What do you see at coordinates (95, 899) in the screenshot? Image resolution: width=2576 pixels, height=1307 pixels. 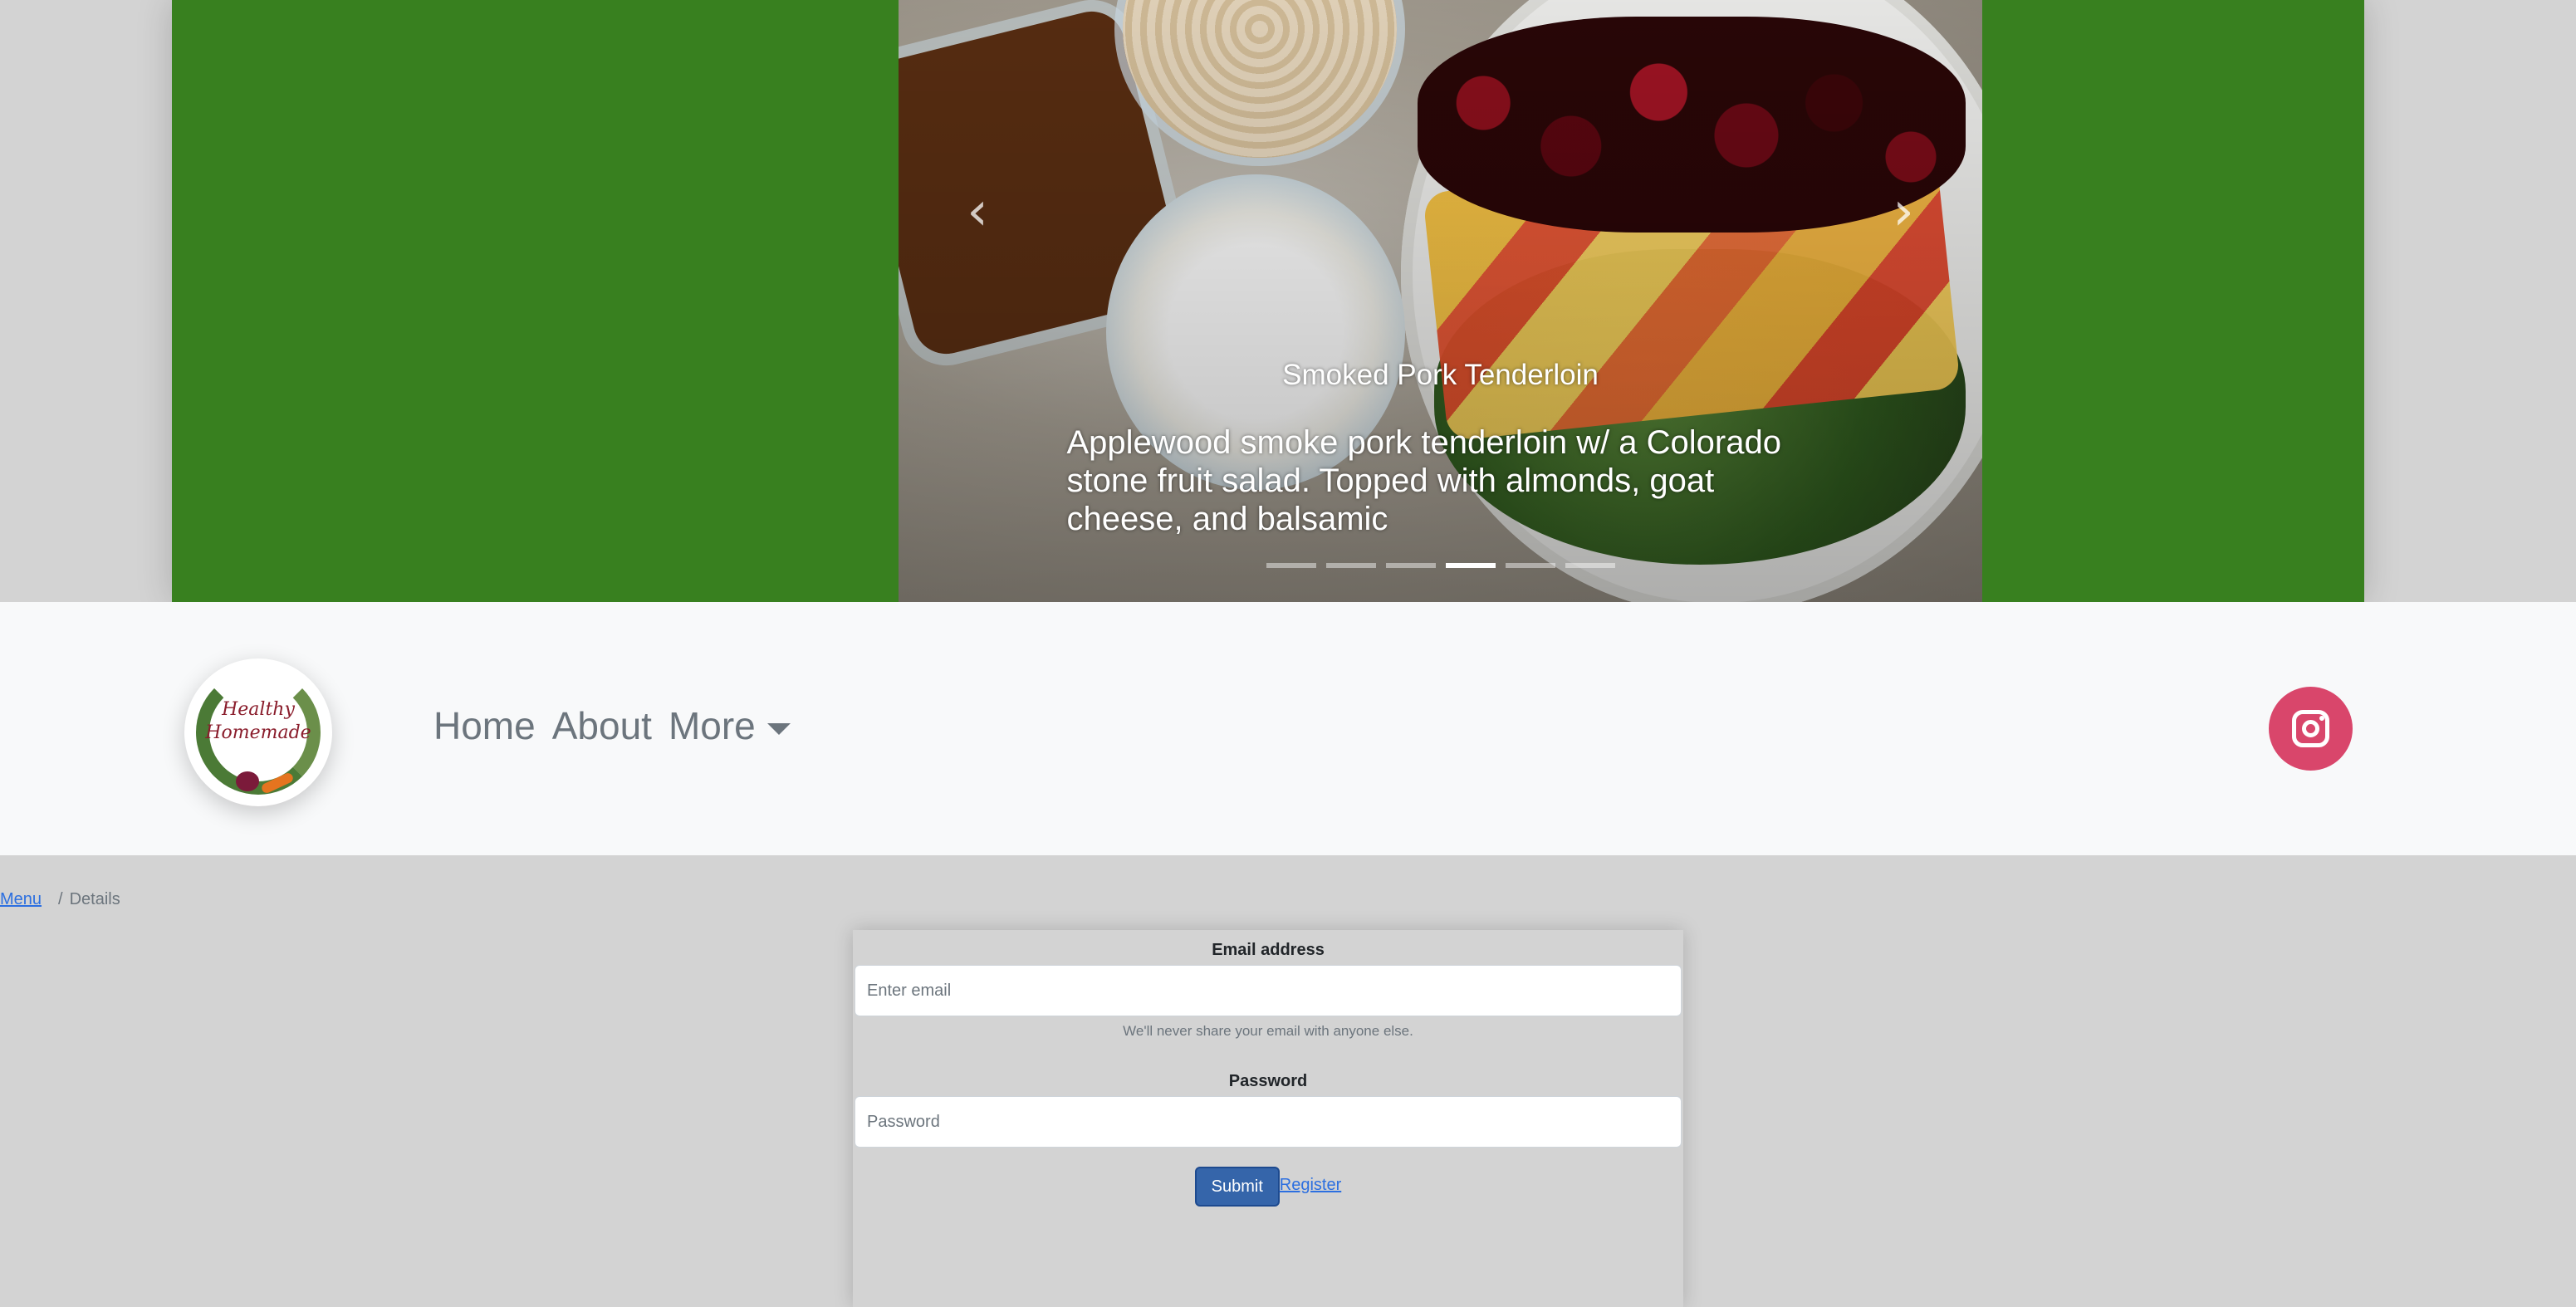 I see `breadcrumb-current: Details` at bounding box center [95, 899].